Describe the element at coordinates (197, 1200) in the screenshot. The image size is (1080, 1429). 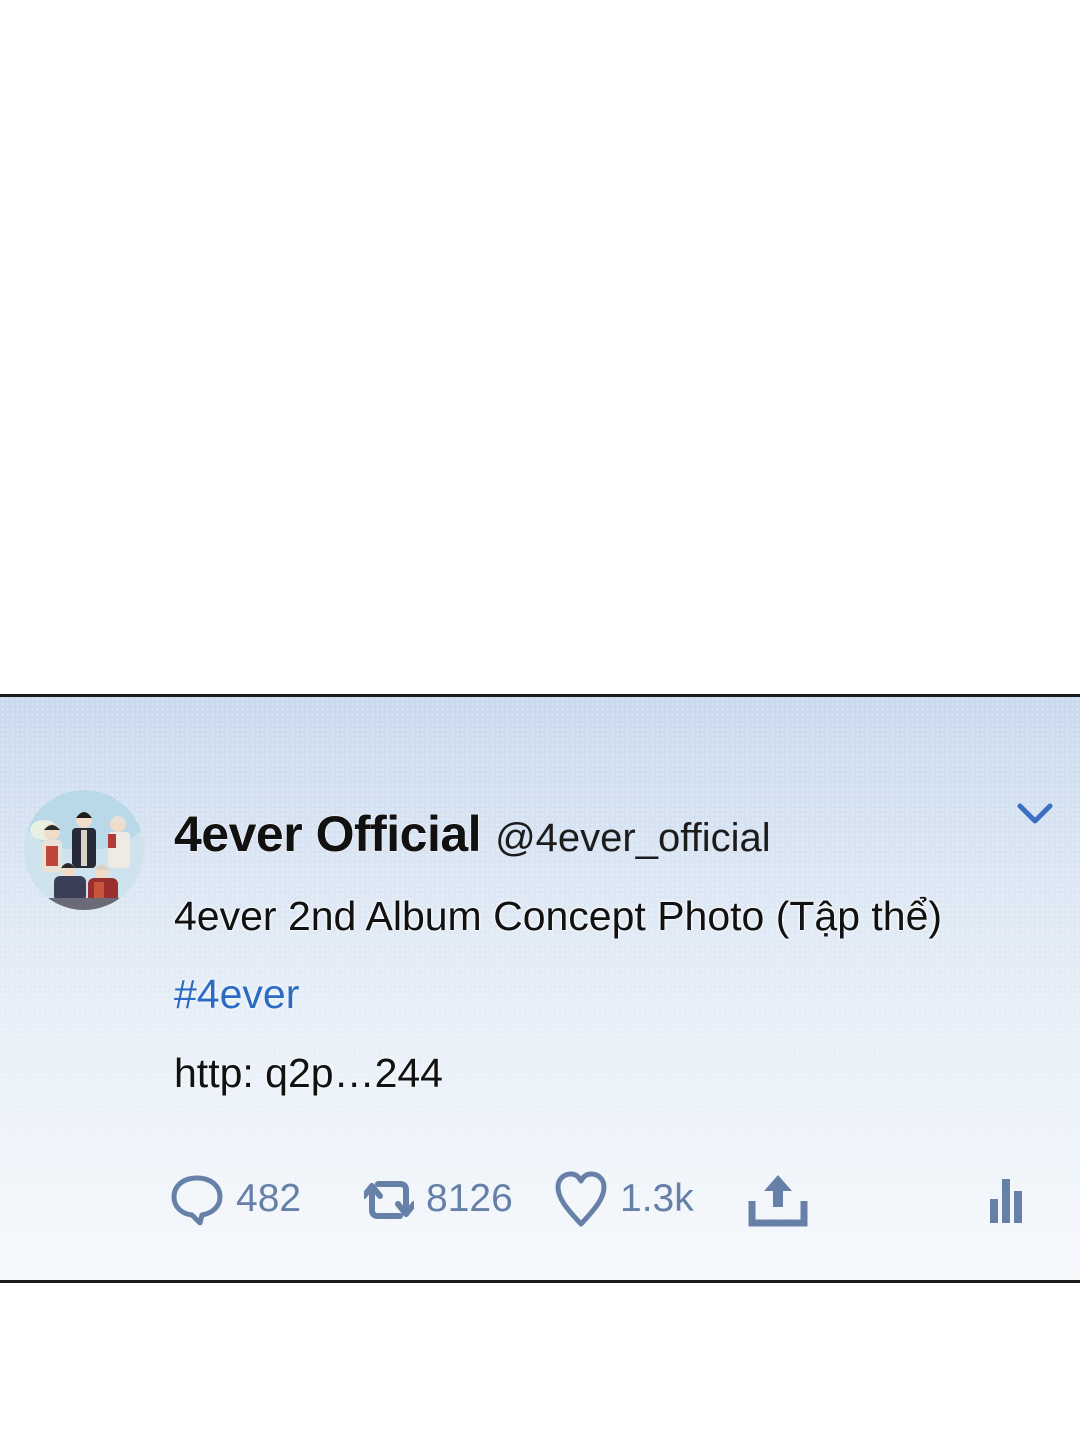
I see `reply-bubble-icon` at that location.